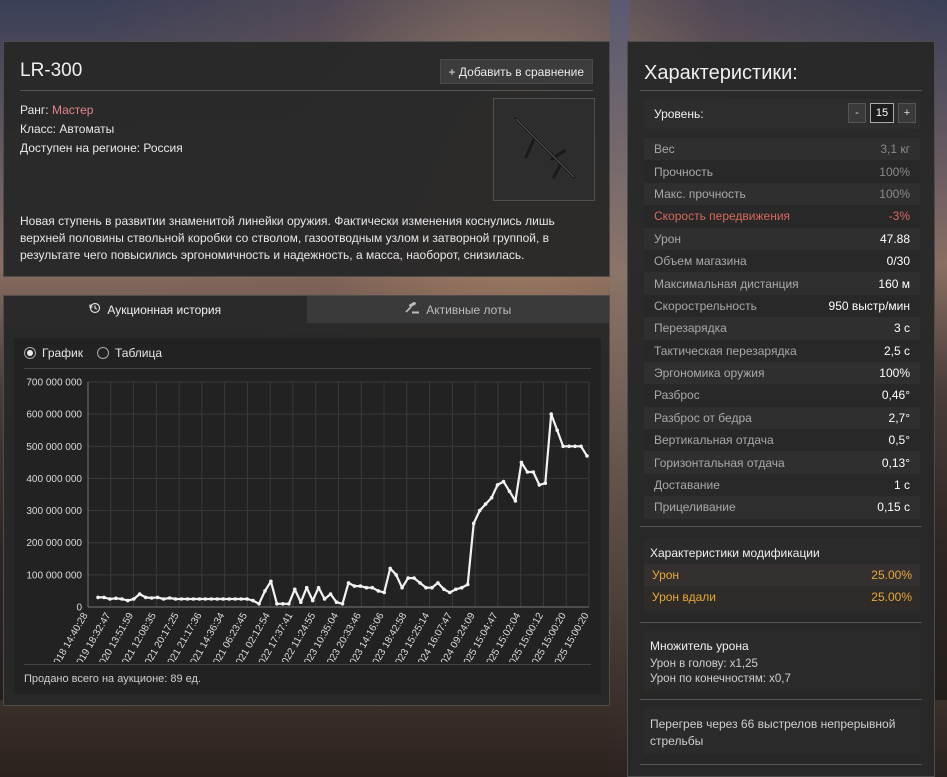 This screenshot has height=777, width=947. Describe the element at coordinates (544, 149) in the screenshot. I see `weapon-image` at that location.